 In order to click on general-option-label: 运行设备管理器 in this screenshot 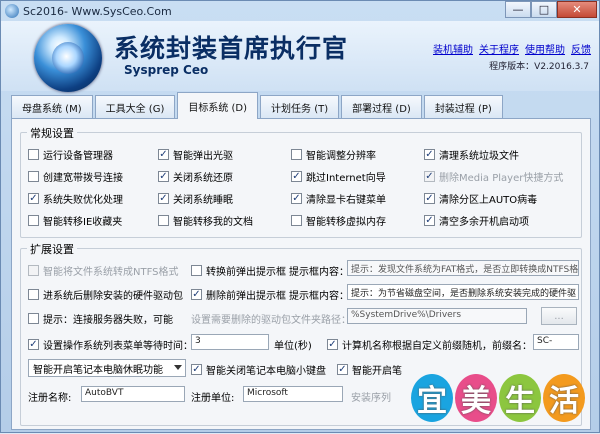, I will do `click(78, 156)`.